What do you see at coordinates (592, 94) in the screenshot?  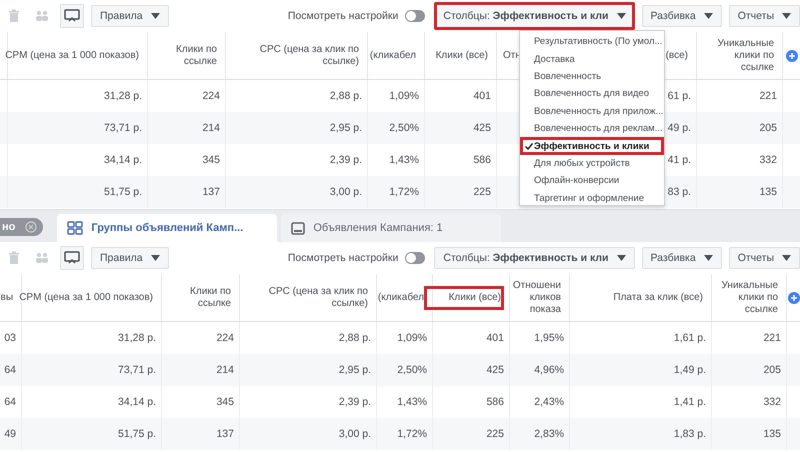 I see `menu-item: Вовлеченность для видео` at bounding box center [592, 94].